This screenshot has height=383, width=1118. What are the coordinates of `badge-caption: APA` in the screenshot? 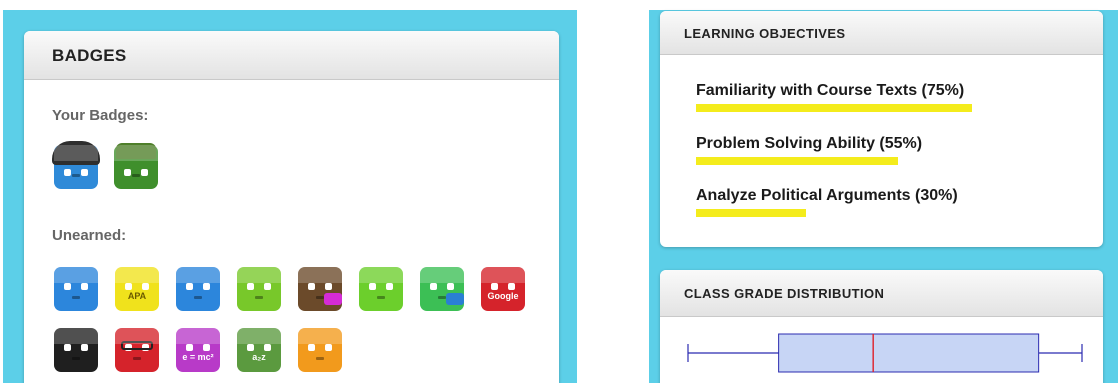 It's located at (137, 296).